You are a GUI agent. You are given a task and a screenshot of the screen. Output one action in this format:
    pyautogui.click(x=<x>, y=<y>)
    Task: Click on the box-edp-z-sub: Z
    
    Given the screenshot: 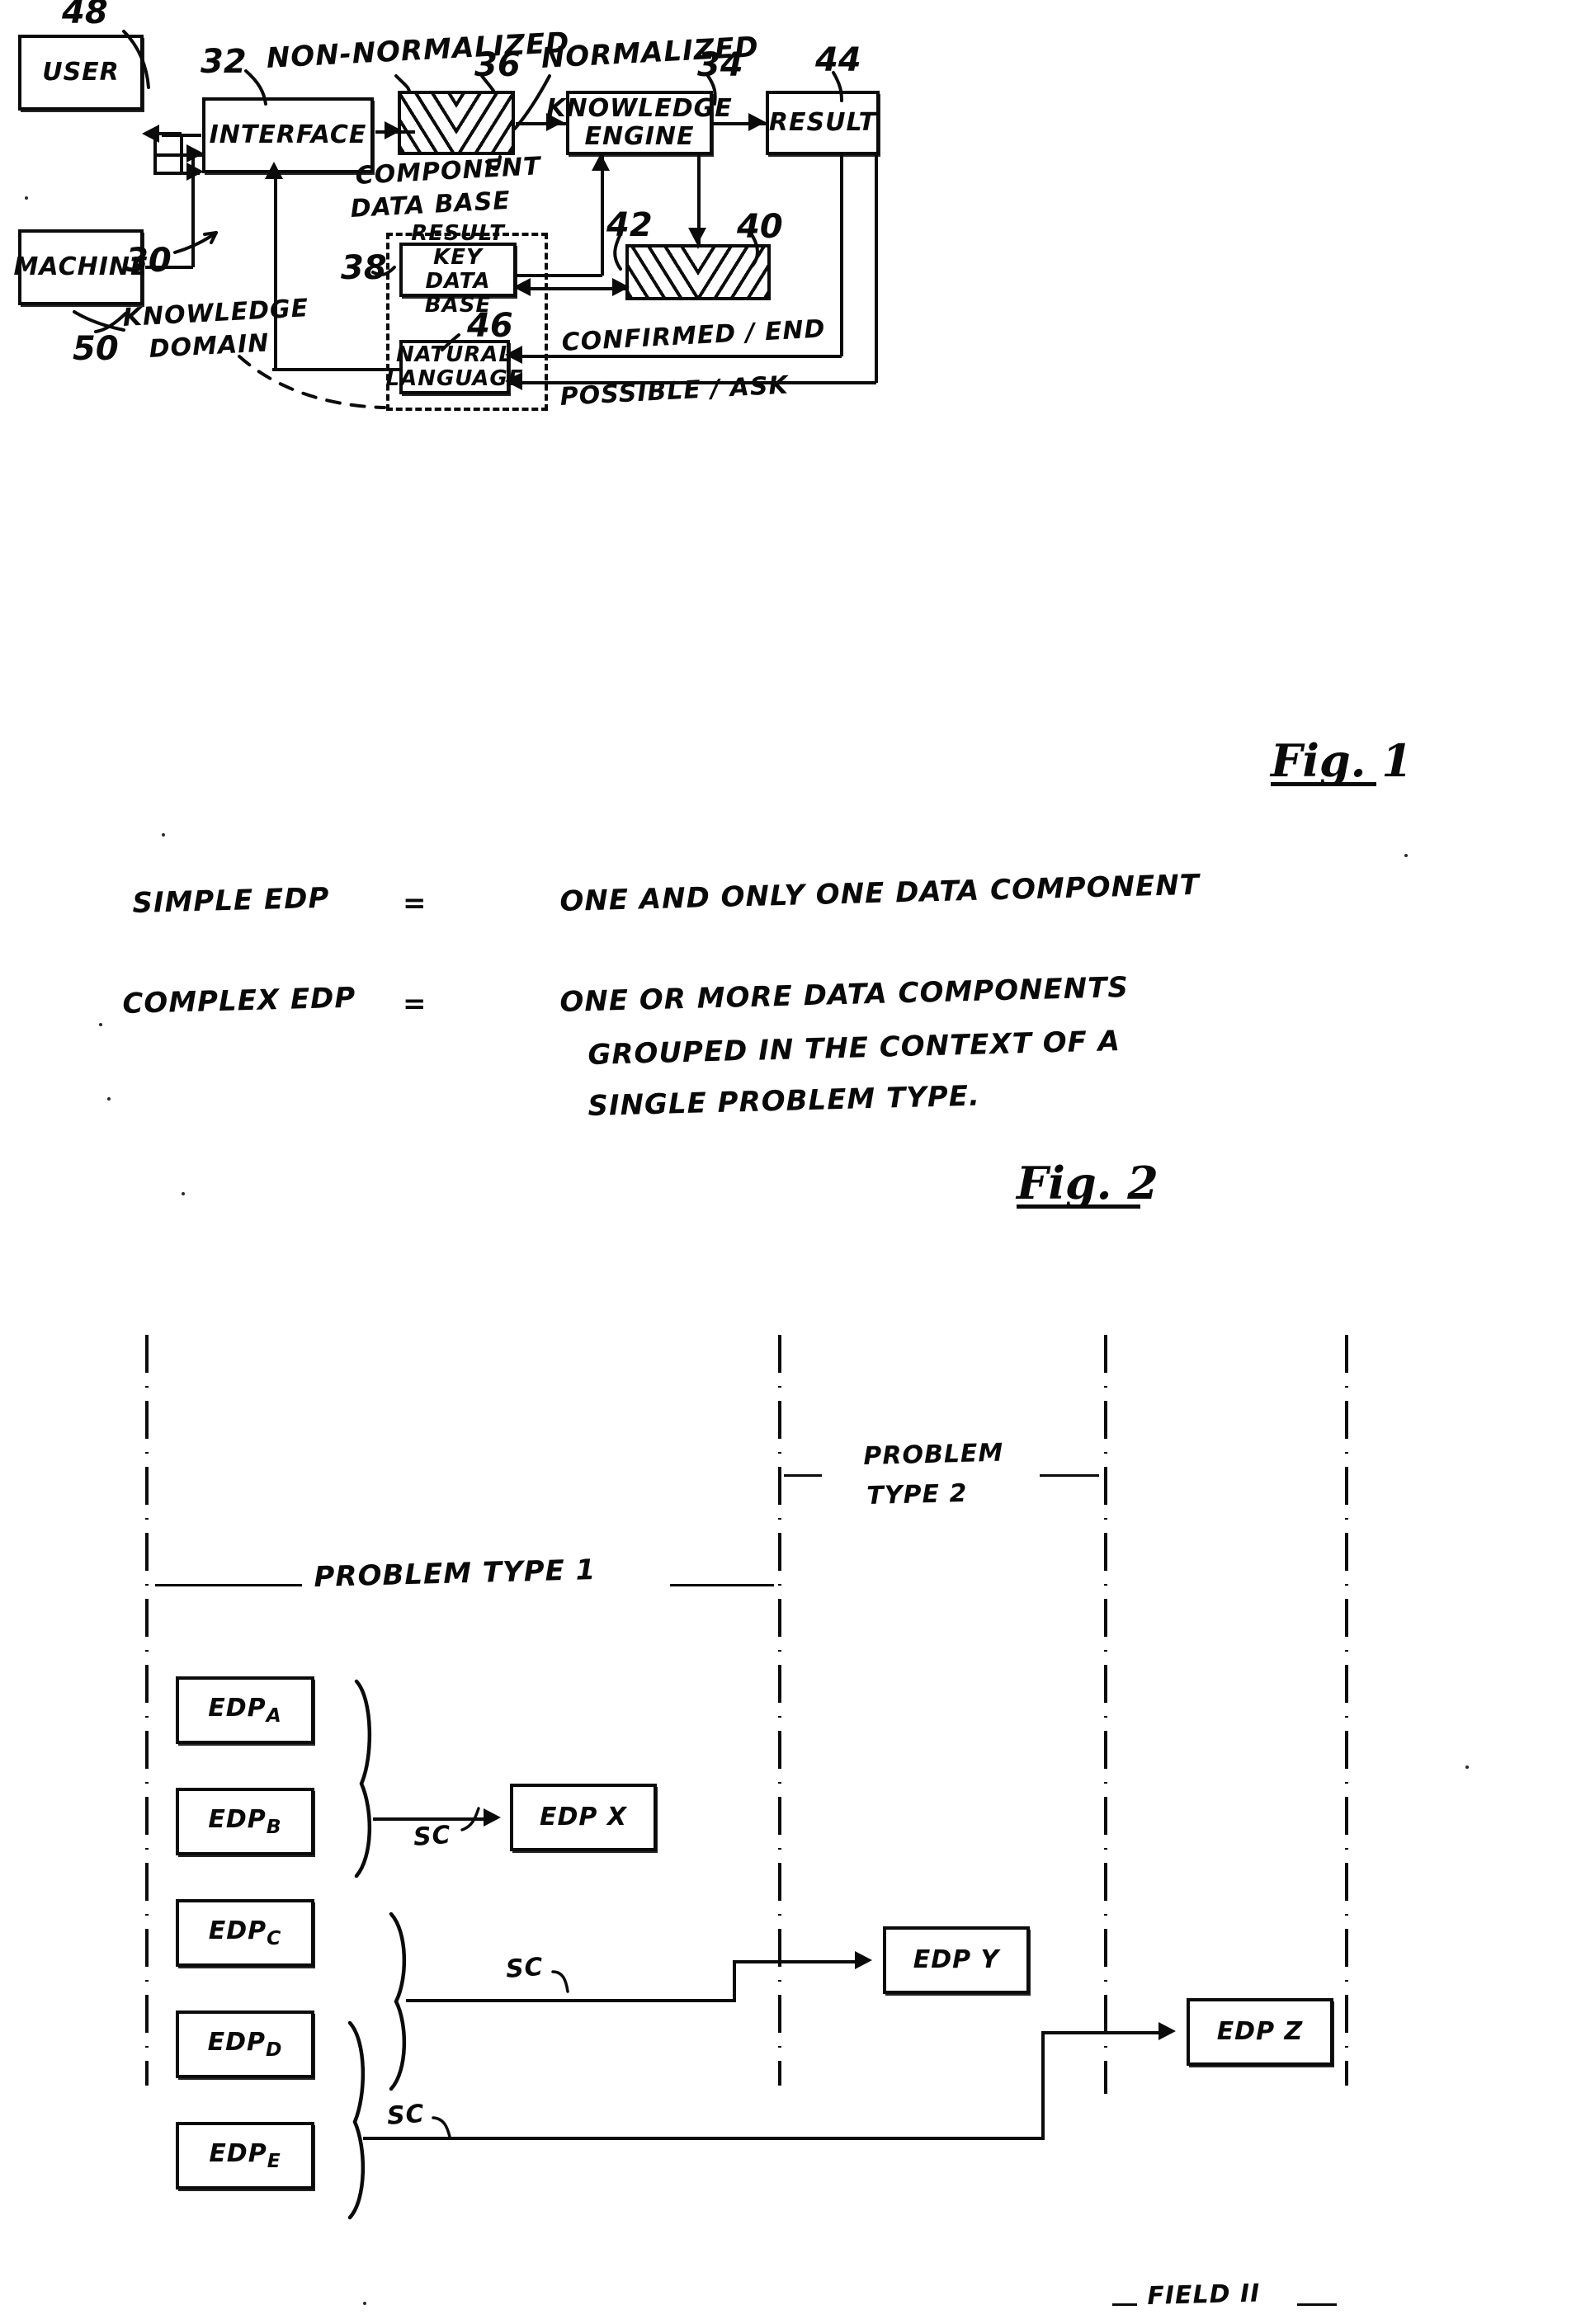 What is the action you would take?
    pyautogui.click(x=1294, y=2032)
    